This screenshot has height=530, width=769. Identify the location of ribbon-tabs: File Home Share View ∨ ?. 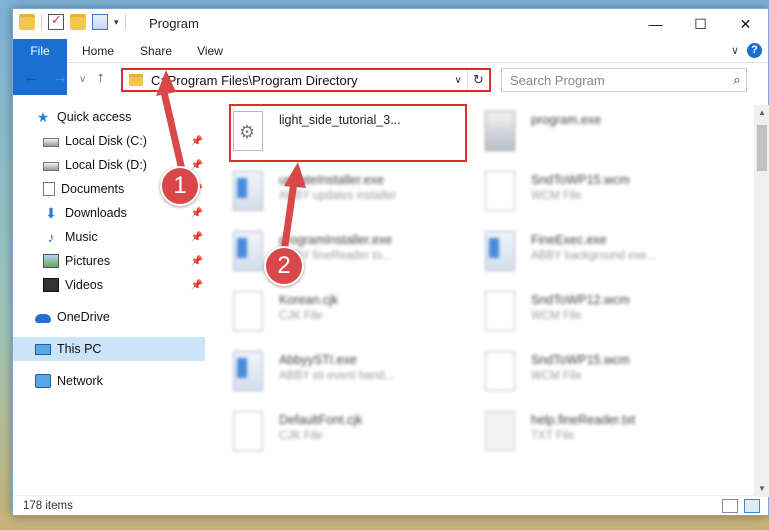
(390, 67).